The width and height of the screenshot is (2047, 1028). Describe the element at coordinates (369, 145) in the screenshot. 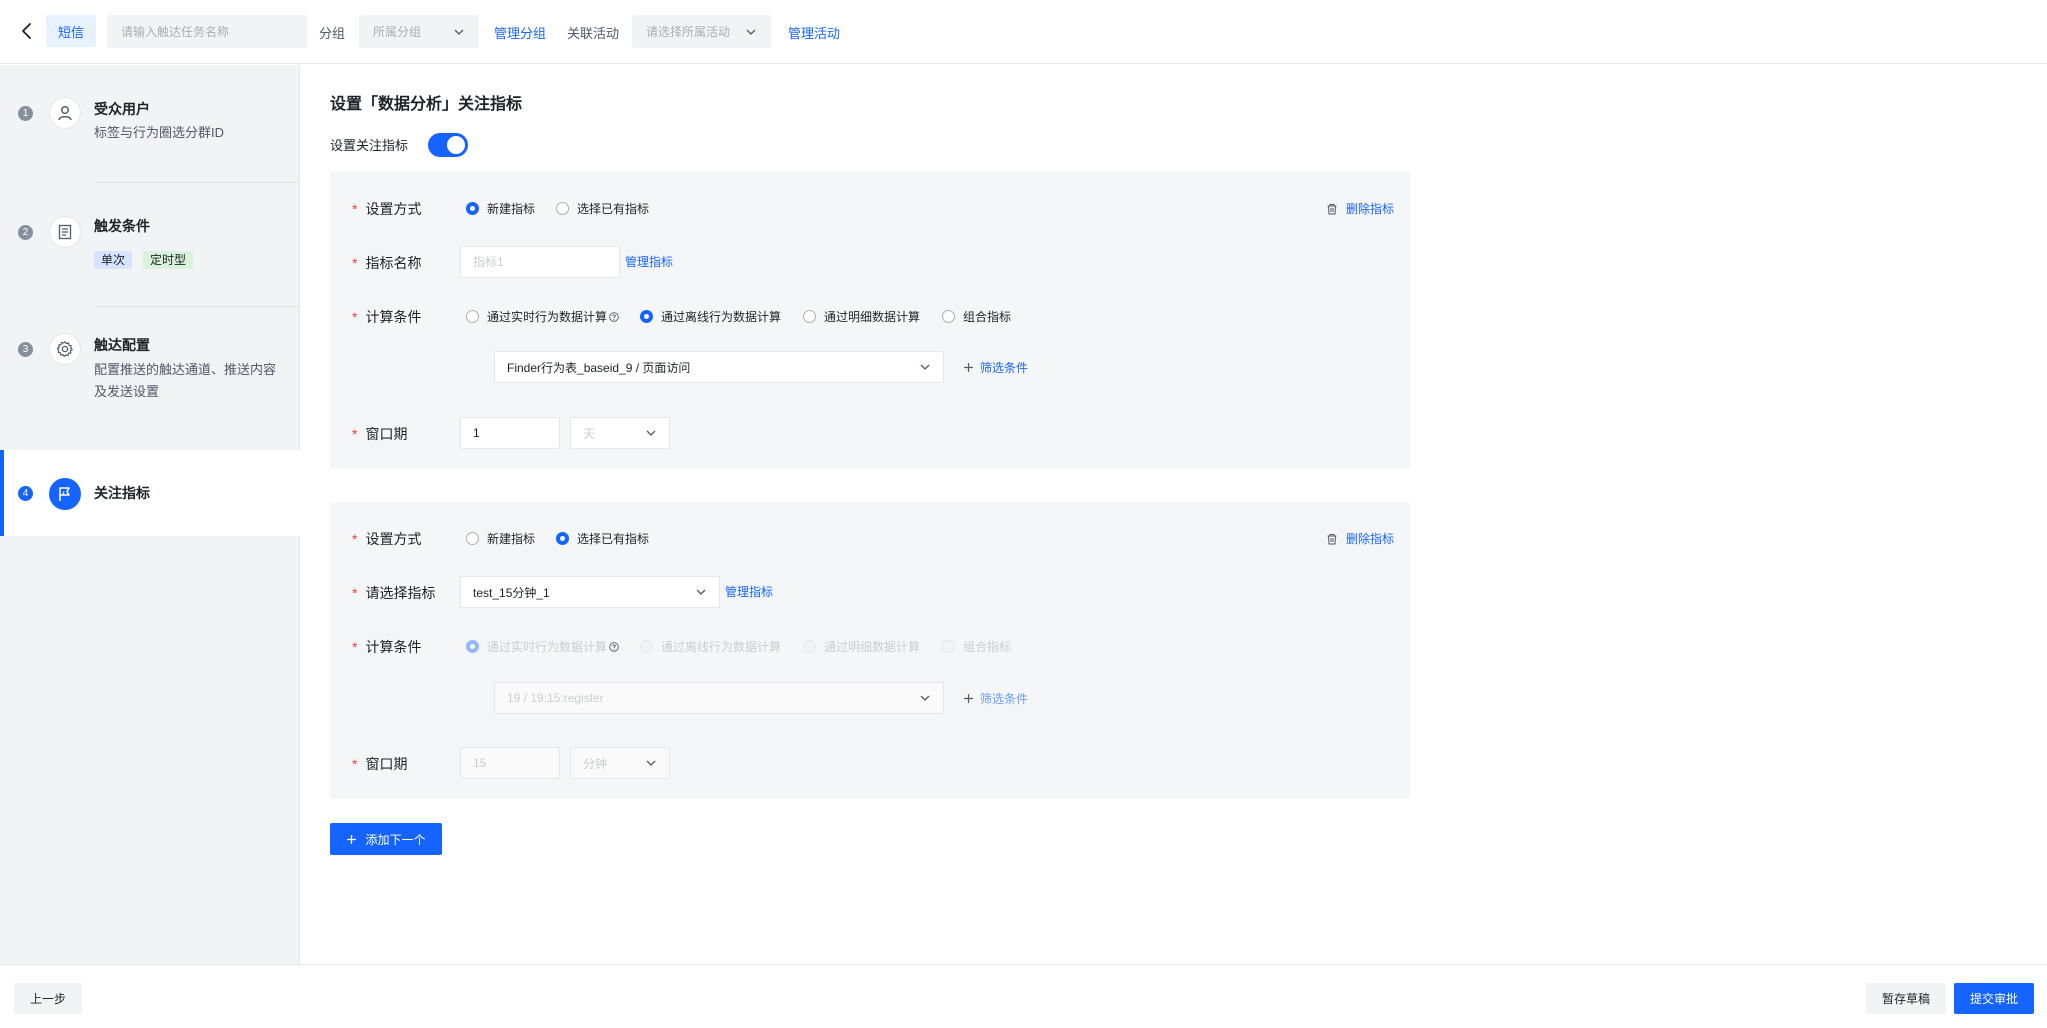

I see `toggle-label: 设置关注指标` at that location.